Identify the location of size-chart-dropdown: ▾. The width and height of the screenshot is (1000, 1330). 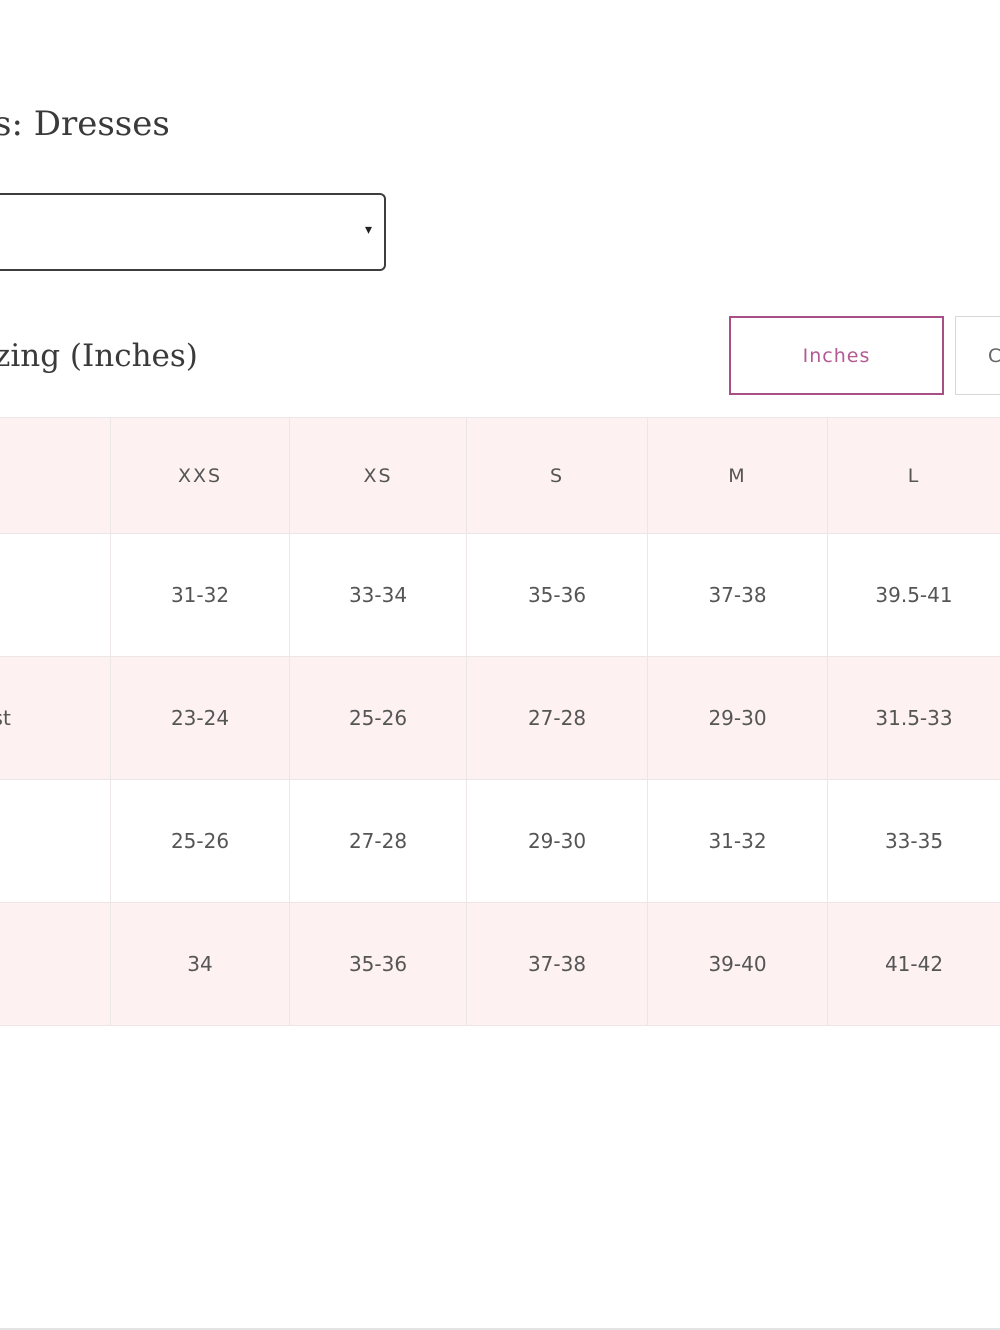
(193, 232).